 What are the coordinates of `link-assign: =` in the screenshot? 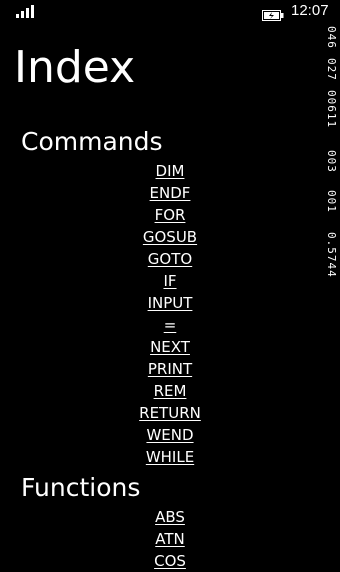 It's located at (170, 325).